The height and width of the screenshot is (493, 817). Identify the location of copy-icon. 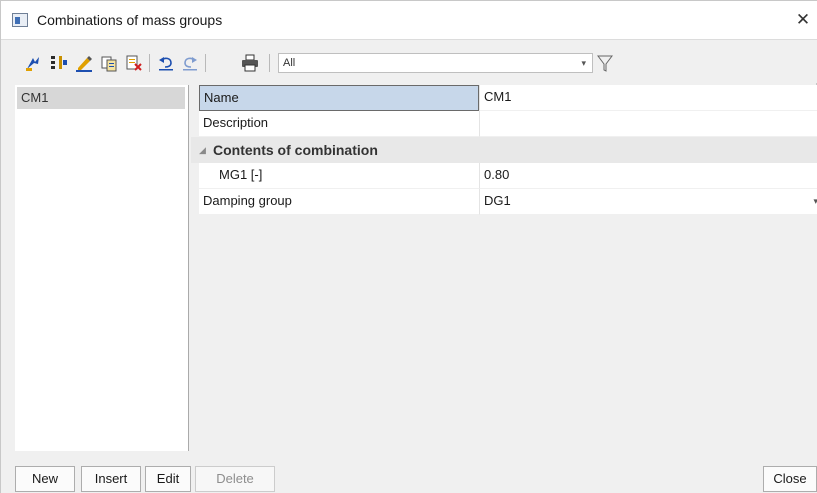
(109, 63).